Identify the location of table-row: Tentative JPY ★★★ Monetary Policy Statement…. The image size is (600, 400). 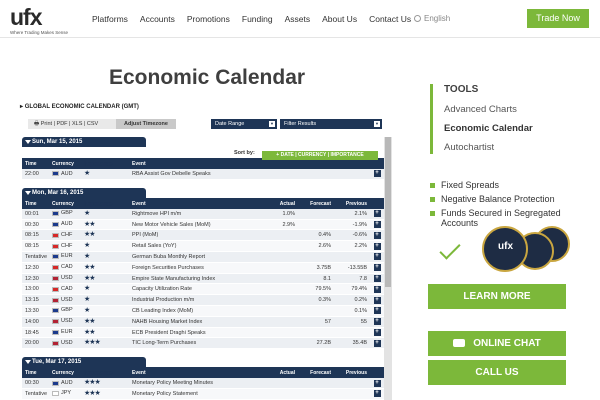
(203, 394).